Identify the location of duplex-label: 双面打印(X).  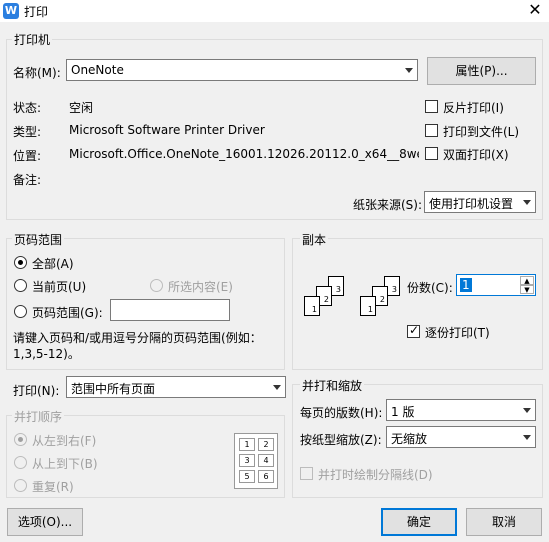
(476, 154).